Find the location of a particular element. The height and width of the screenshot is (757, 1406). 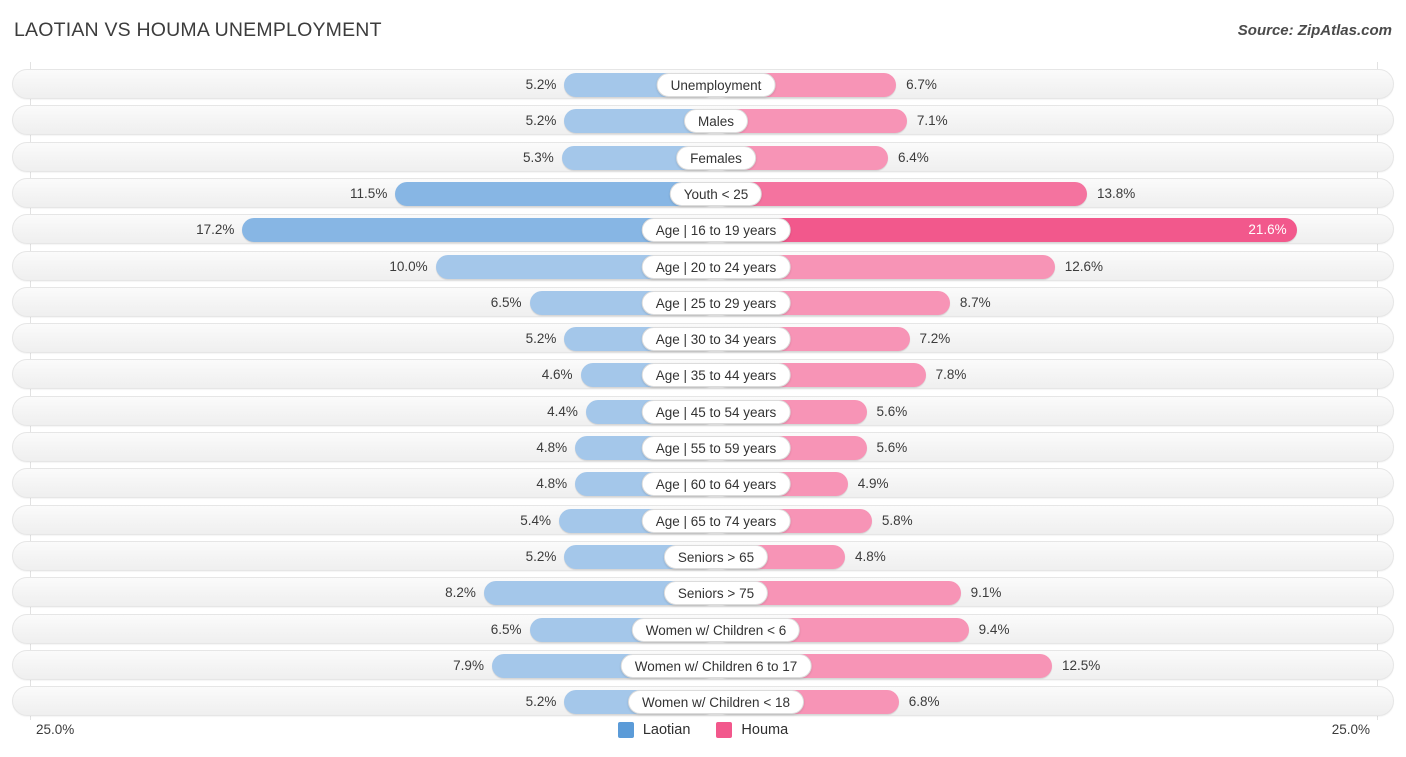

legend-item-houma: Houma is located at coordinates (752, 730).